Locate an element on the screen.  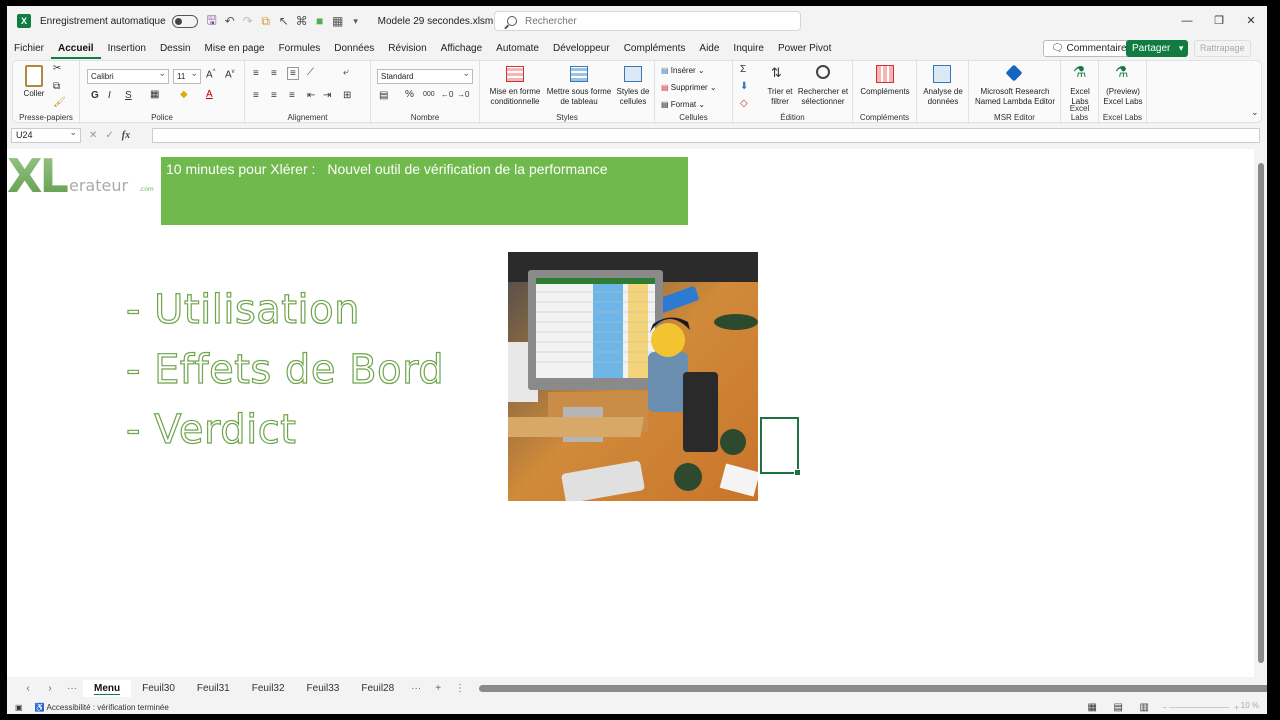
page-layout-view-icon: ▤ is located at coordinates (1118, 707).